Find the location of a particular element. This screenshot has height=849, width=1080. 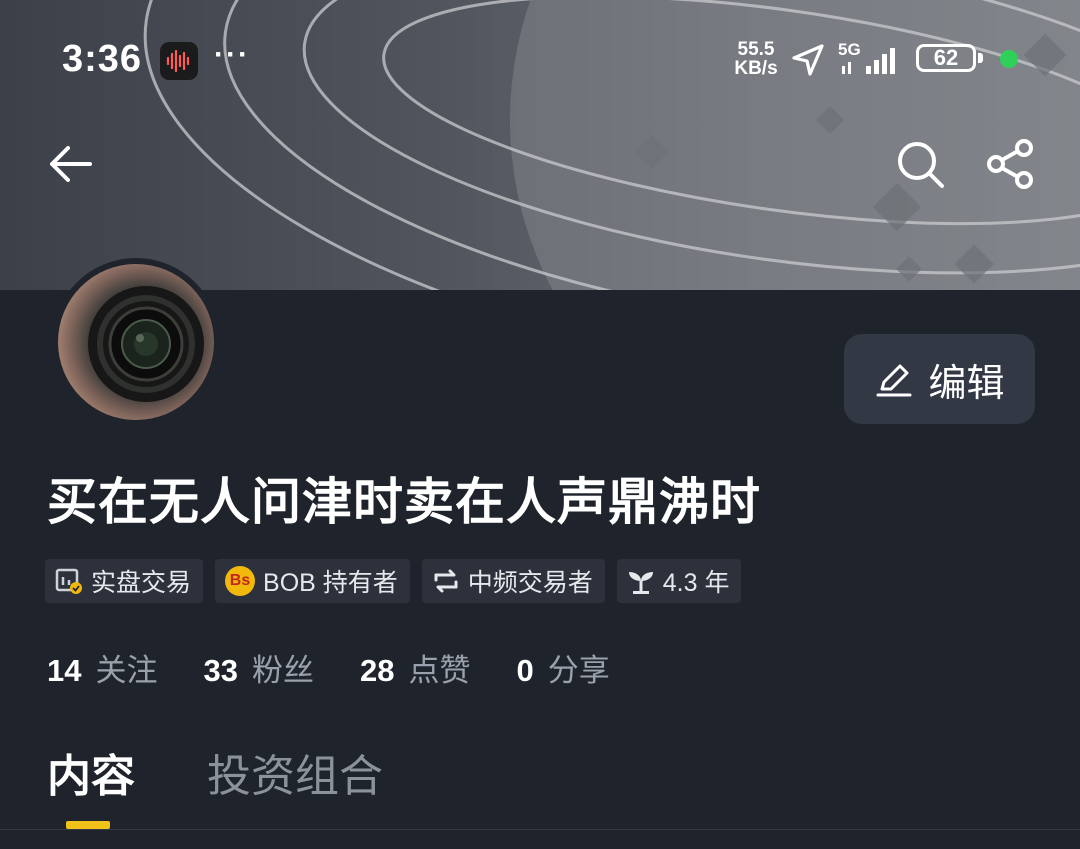

tag-bob-holder: Bs BOB 持有者 is located at coordinates (312, 581).